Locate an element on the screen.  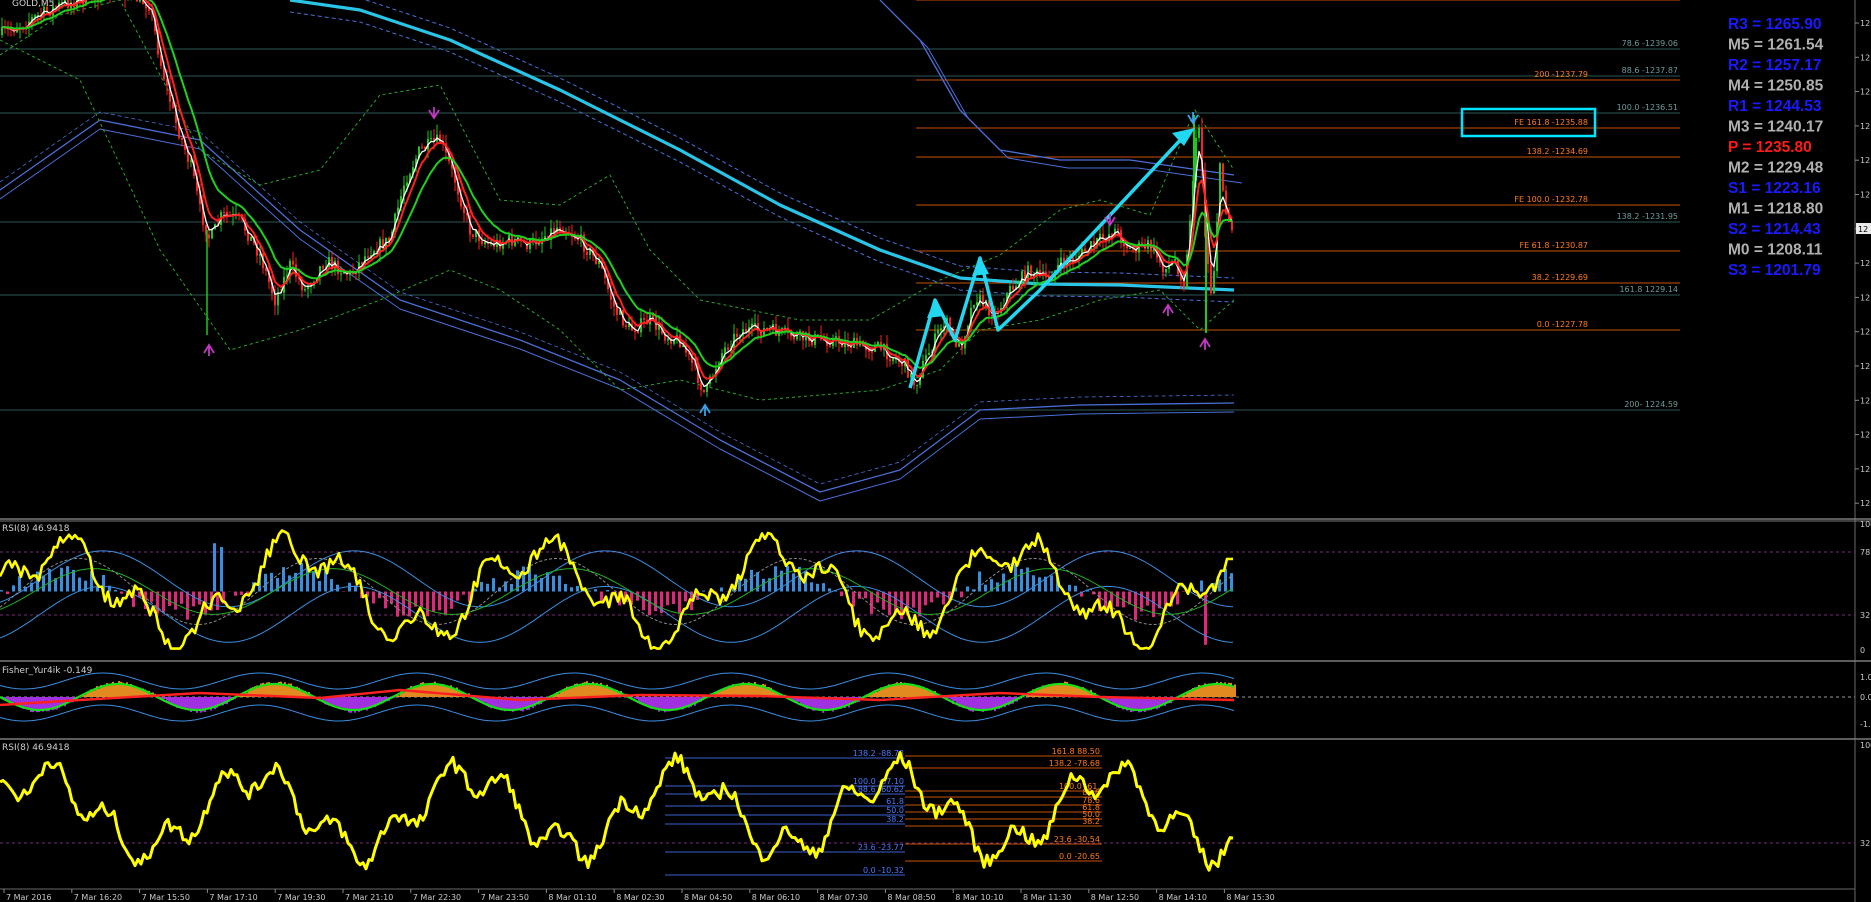
fib-level-label: 200- 1224.59 is located at coordinates (1651, 404).